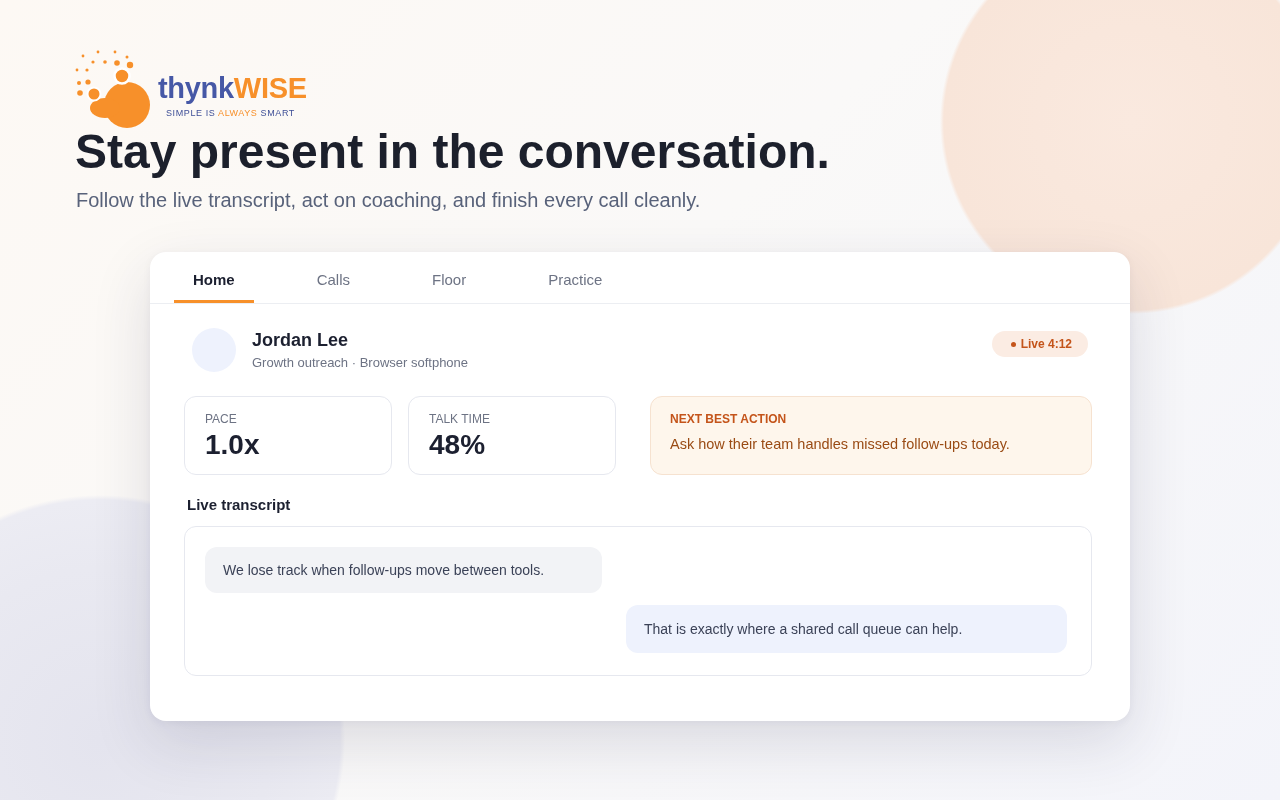 The image size is (1280, 800). I want to click on logo-wordmark: thynkWISE, so click(232, 88).